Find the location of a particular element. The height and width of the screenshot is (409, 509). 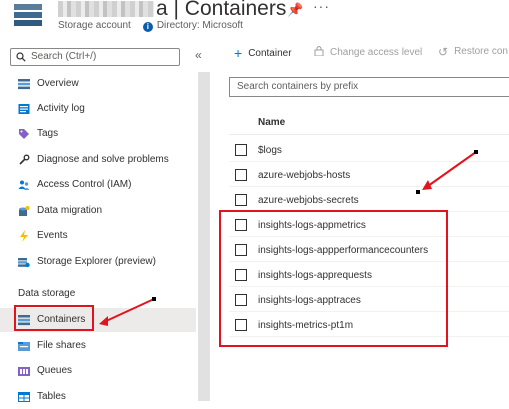

arrow-to-webjobs-rows is located at coordinates (447, 172).